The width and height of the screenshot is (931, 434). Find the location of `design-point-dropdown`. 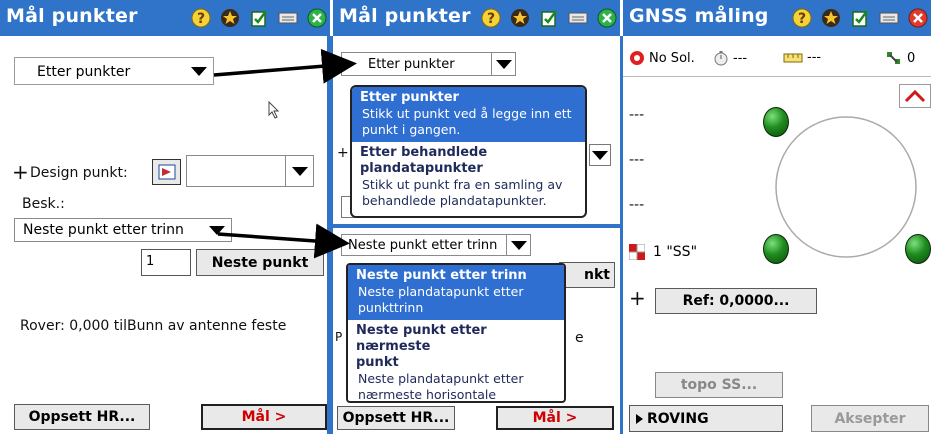

design-point-dropdown is located at coordinates (250, 171).